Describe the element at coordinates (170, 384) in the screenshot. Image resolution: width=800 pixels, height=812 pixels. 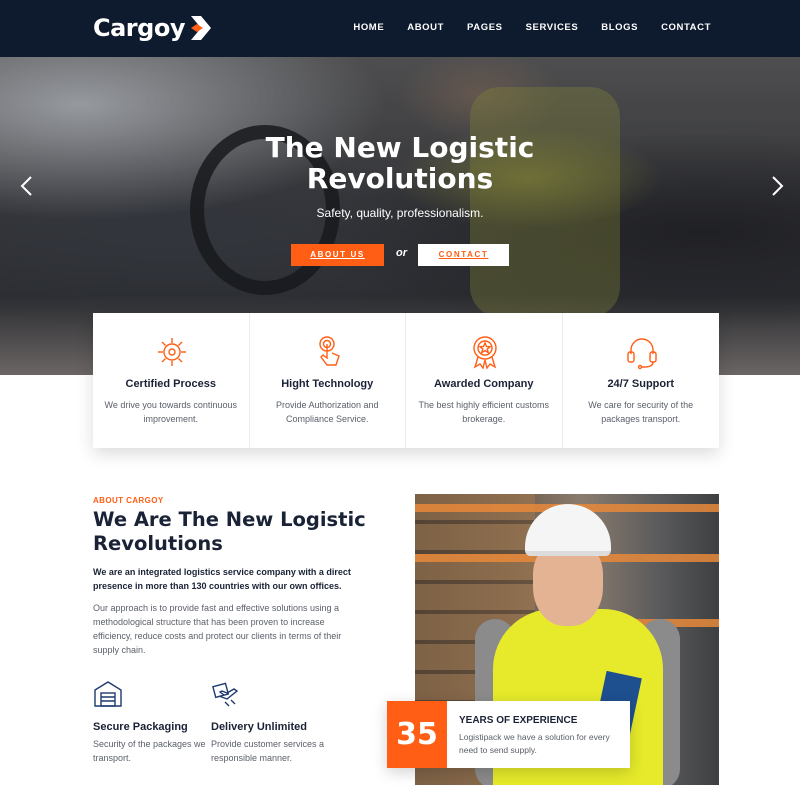
I see `feature-title: Certified Process` at that location.